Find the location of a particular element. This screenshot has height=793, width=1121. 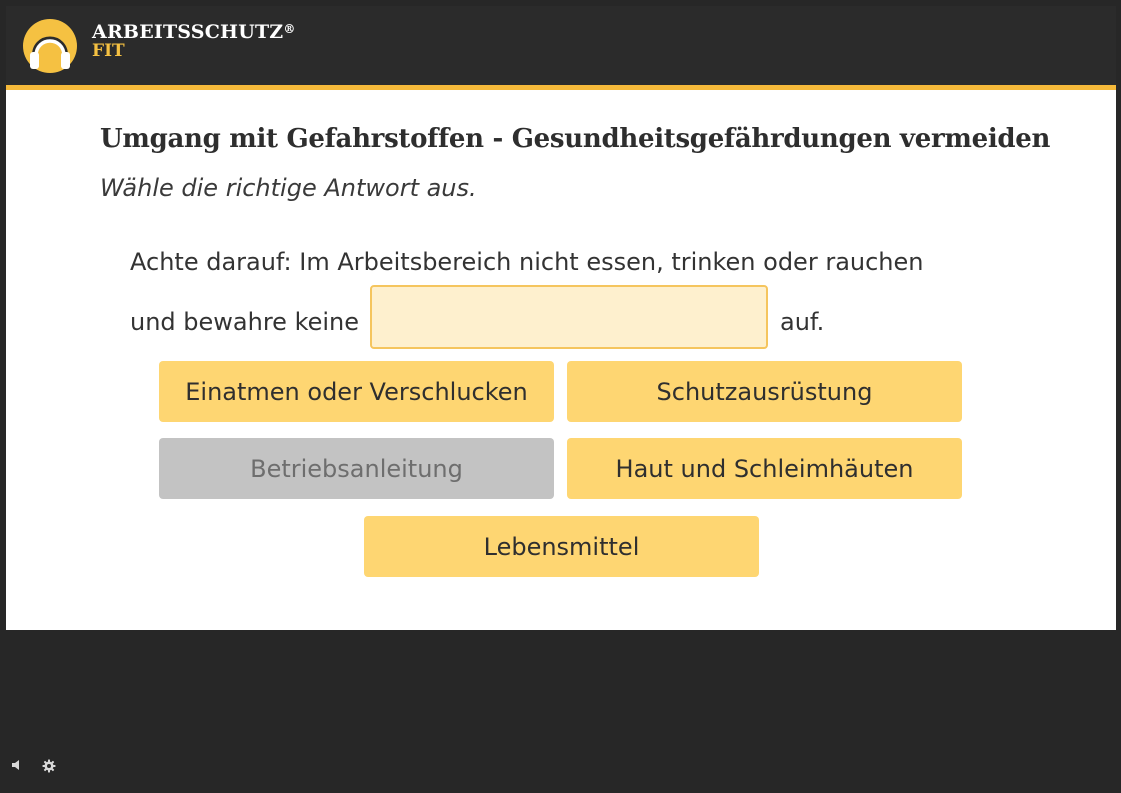

headphones-icon is located at coordinates (50, 46).